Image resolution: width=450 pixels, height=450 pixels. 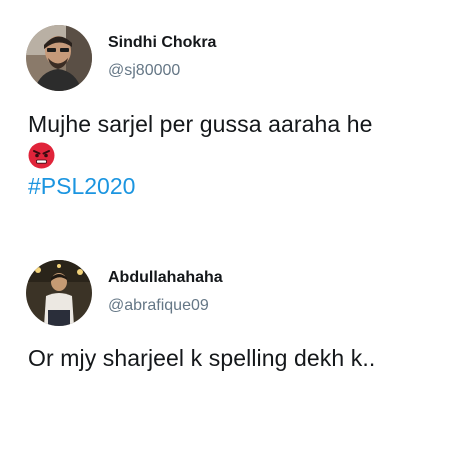 What do you see at coordinates (41, 155) in the screenshot?
I see `angry-face-icon` at bounding box center [41, 155].